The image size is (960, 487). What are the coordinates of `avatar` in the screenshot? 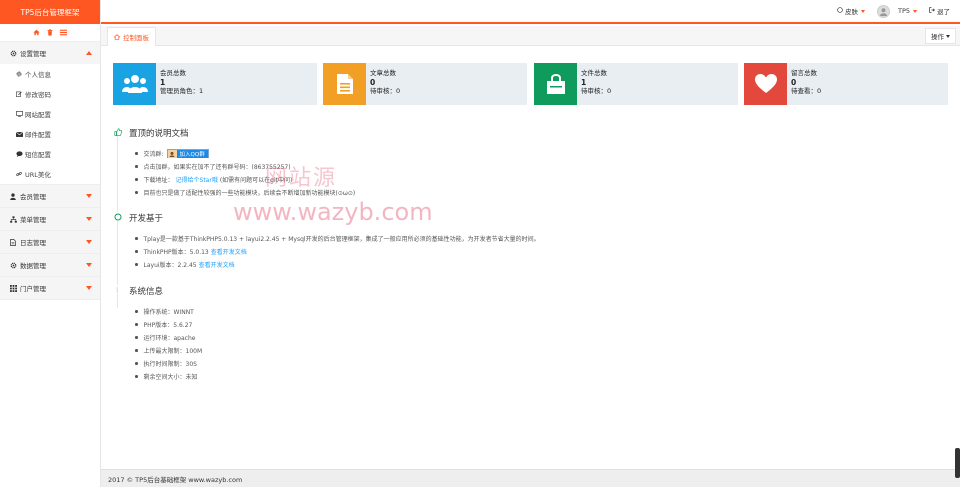 It's located at (883, 11).